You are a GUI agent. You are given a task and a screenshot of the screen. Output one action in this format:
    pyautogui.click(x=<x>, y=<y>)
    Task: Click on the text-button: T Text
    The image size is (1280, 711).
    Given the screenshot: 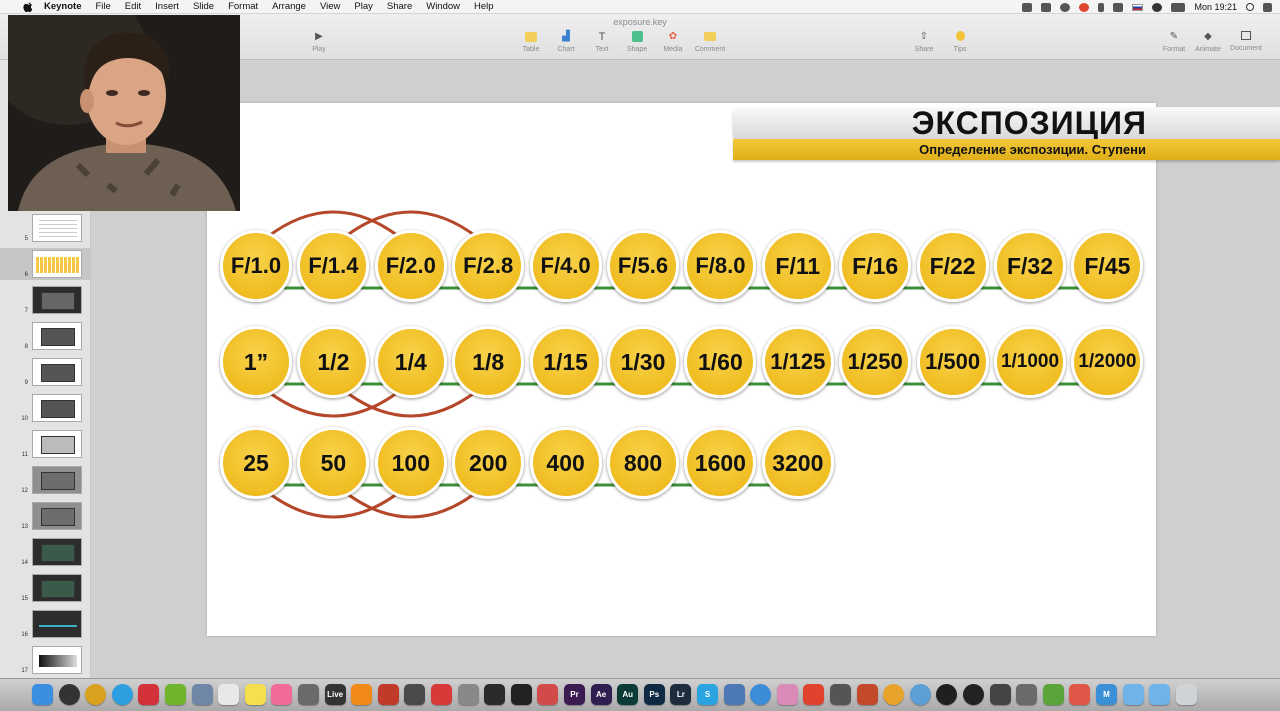 What is the action you would take?
    pyautogui.click(x=602, y=42)
    